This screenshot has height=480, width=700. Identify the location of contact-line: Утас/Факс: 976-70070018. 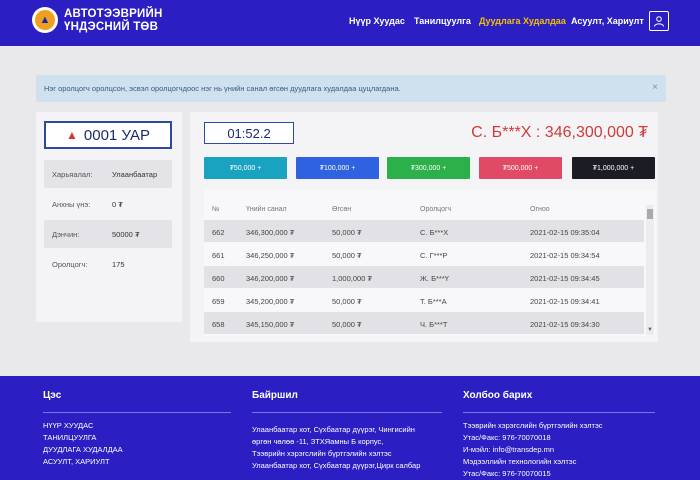
(507, 437).